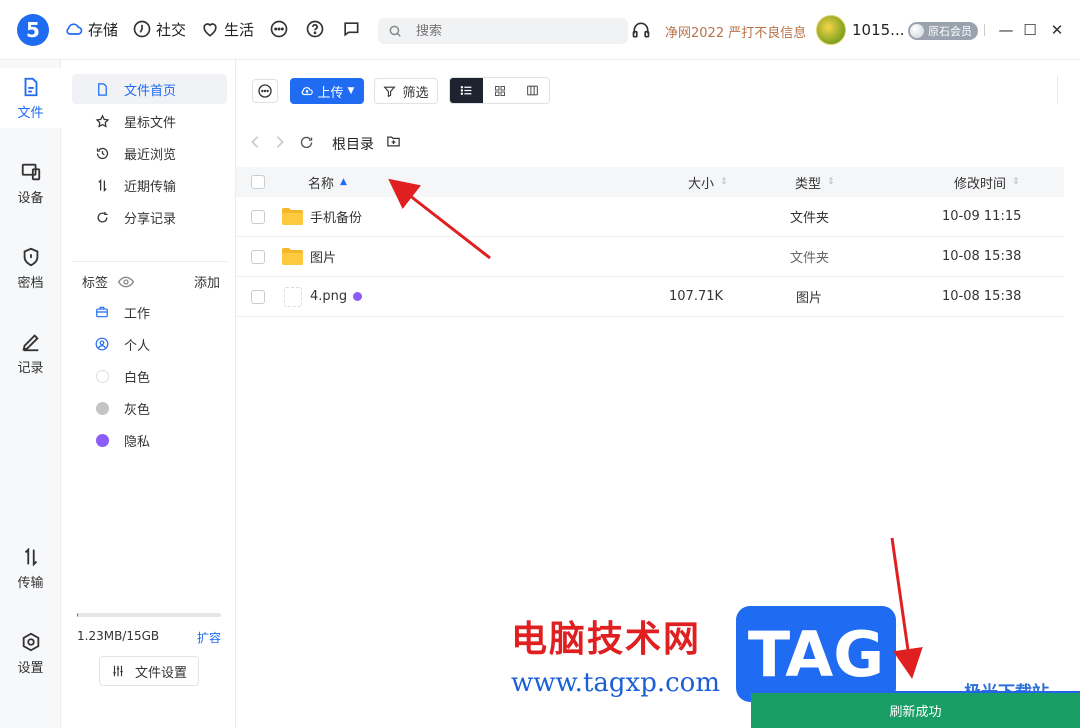  I want to click on upload-label: 上传, so click(330, 93).